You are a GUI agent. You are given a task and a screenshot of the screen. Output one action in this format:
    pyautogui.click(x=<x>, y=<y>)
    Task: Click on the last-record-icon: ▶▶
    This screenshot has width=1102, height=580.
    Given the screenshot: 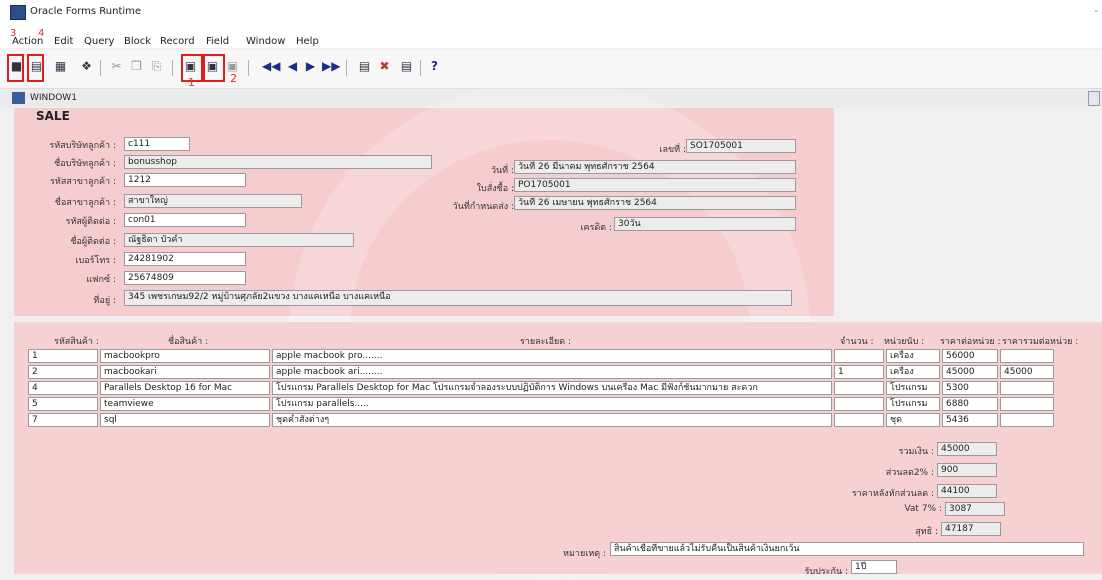 What is the action you would take?
    pyautogui.click(x=331, y=66)
    